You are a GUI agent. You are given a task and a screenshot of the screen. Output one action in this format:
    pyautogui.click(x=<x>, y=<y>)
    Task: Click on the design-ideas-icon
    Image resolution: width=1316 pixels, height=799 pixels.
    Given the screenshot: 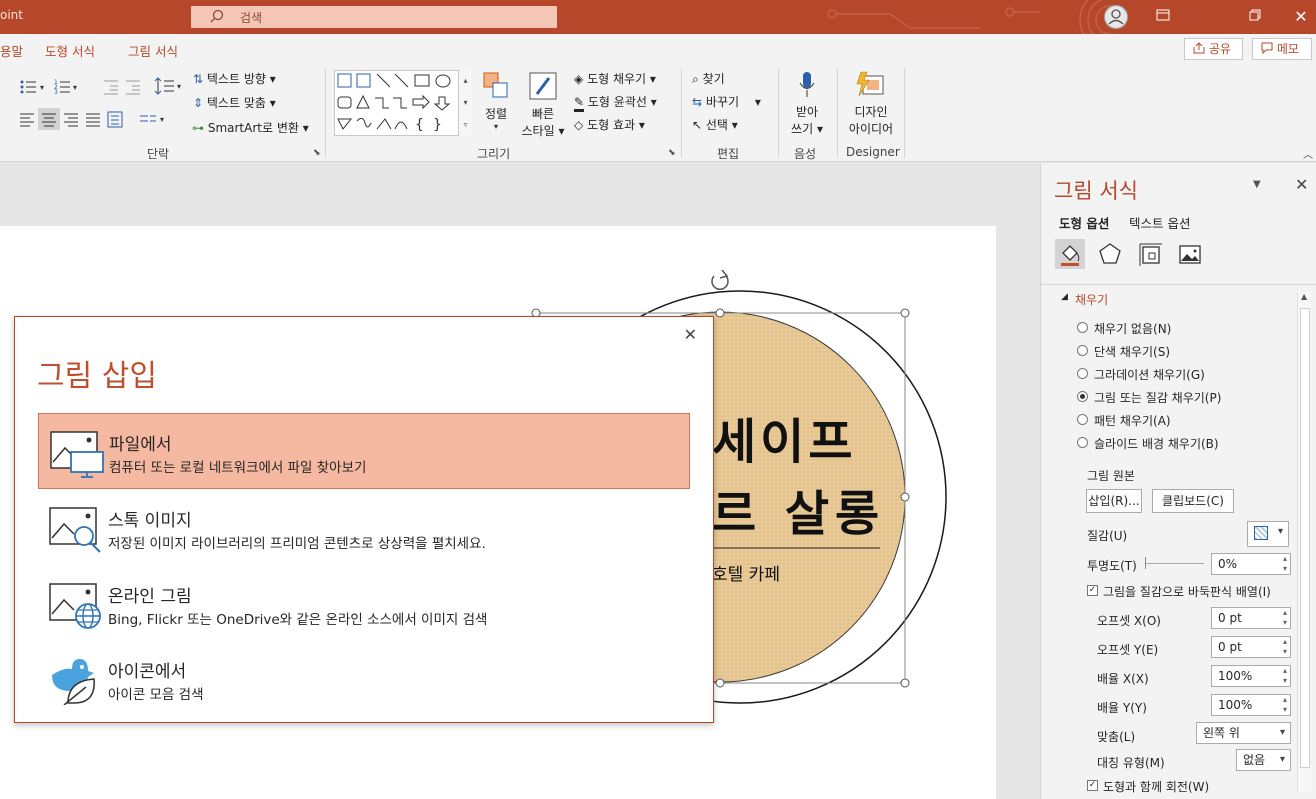 What is the action you would take?
    pyautogui.click(x=870, y=84)
    